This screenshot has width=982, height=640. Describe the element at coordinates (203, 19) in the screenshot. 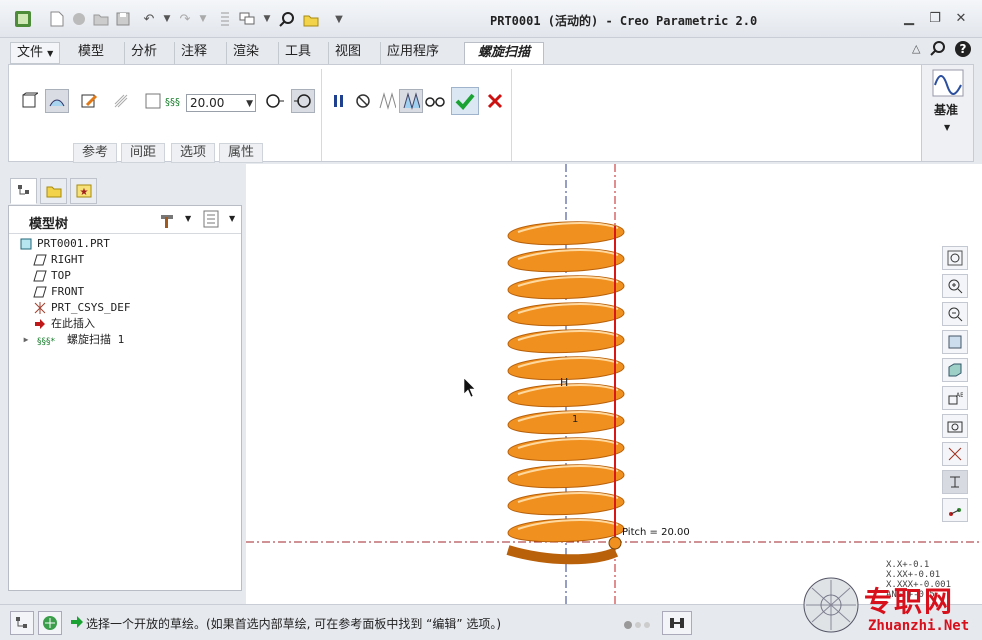

I see `redo-dropdown-icon: ▼` at that location.